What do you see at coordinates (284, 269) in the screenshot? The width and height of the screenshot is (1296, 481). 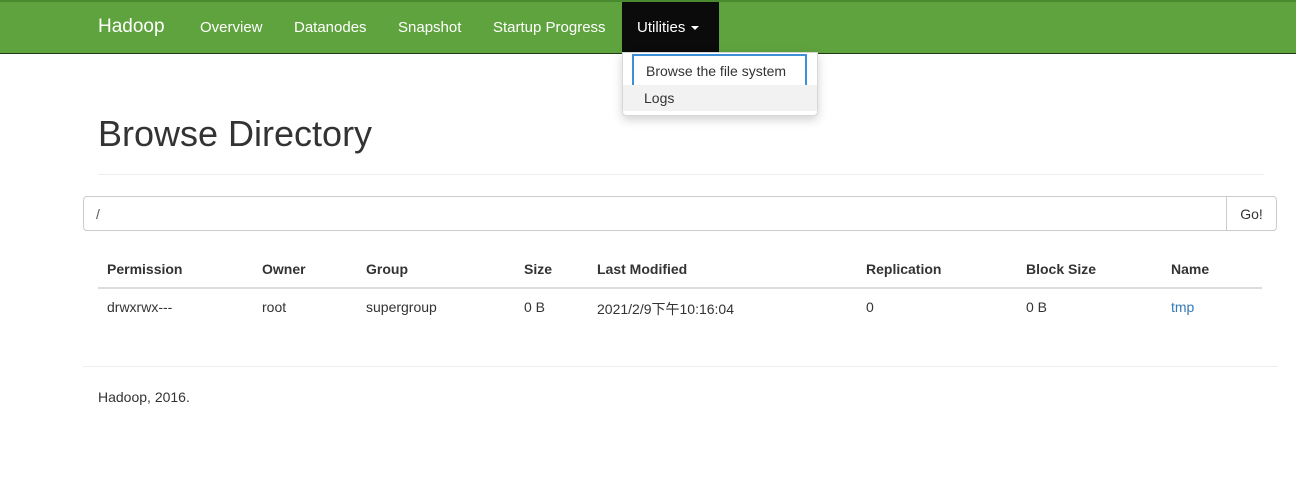 I see `column-header-owner: Owner` at bounding box center [284, 269].